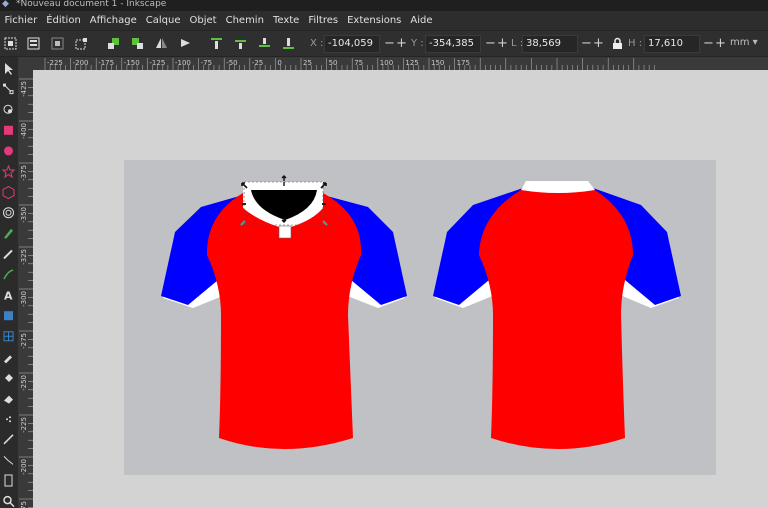  What do you see at coordinates (33, 43) in the screenshot?
I see `select-all-layers-icon` at bounding box center [33, 43].